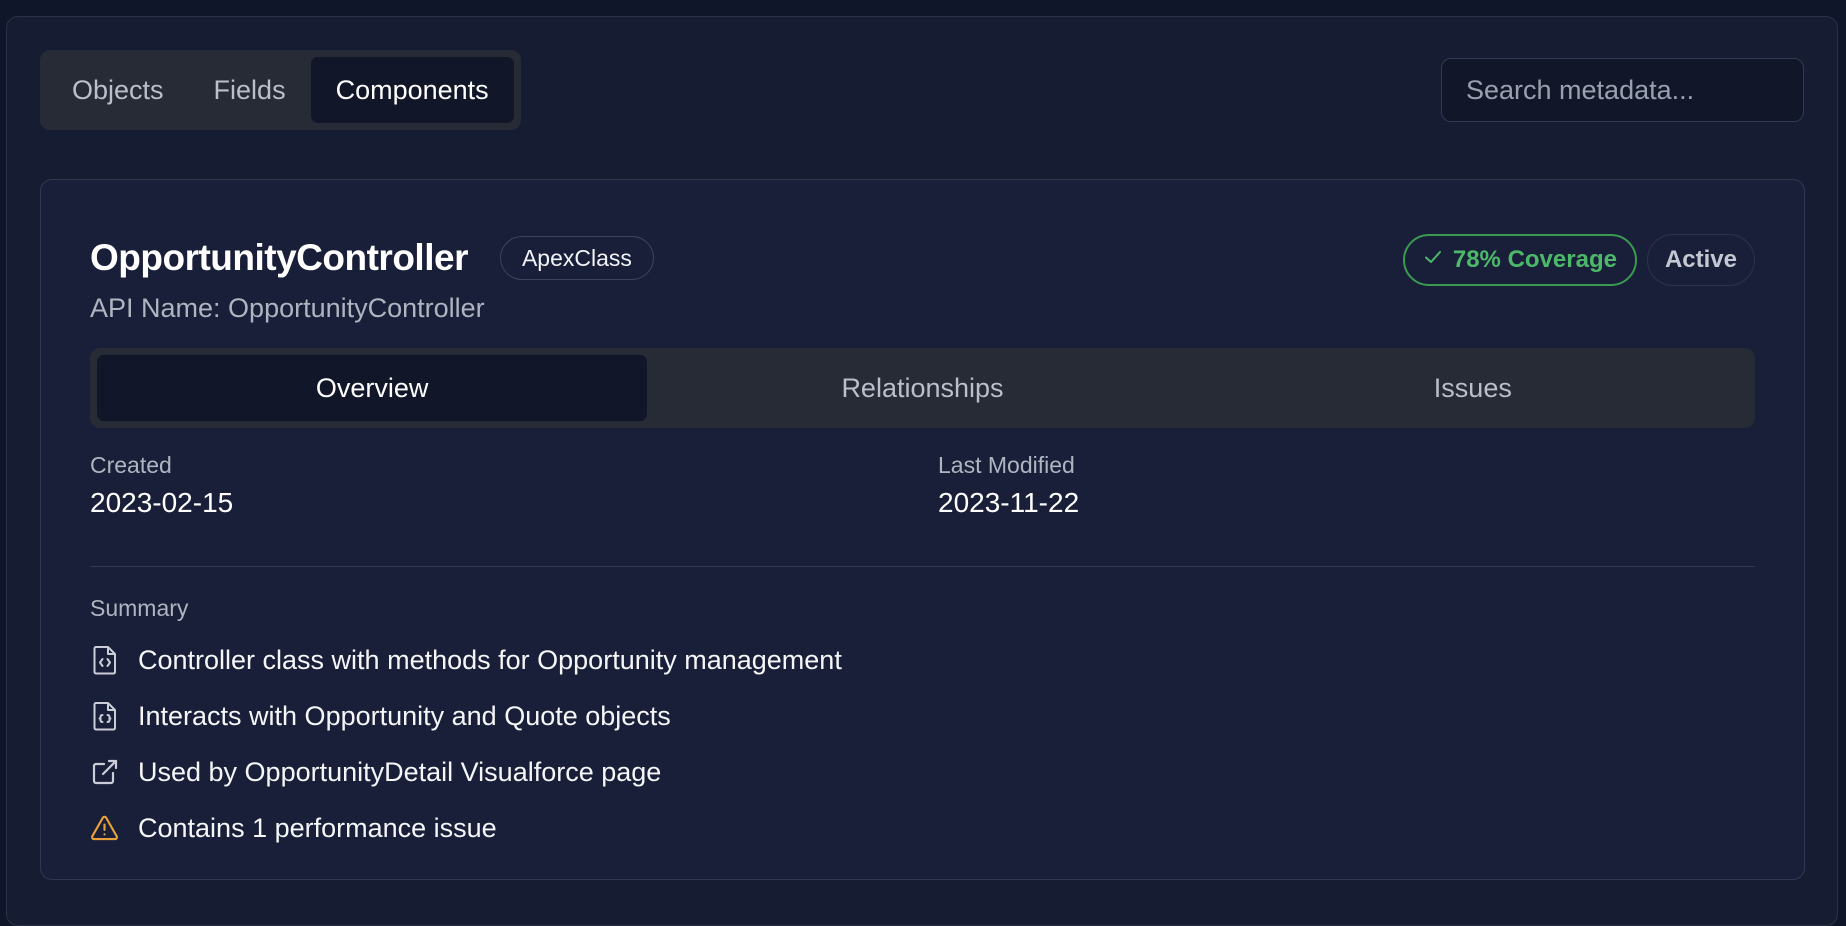 Image resolution: width=1846 pixels, height=926 pixels. Describe the element at coordinates (1433, 260) in the screenshot. I see `check-icon` at that location.